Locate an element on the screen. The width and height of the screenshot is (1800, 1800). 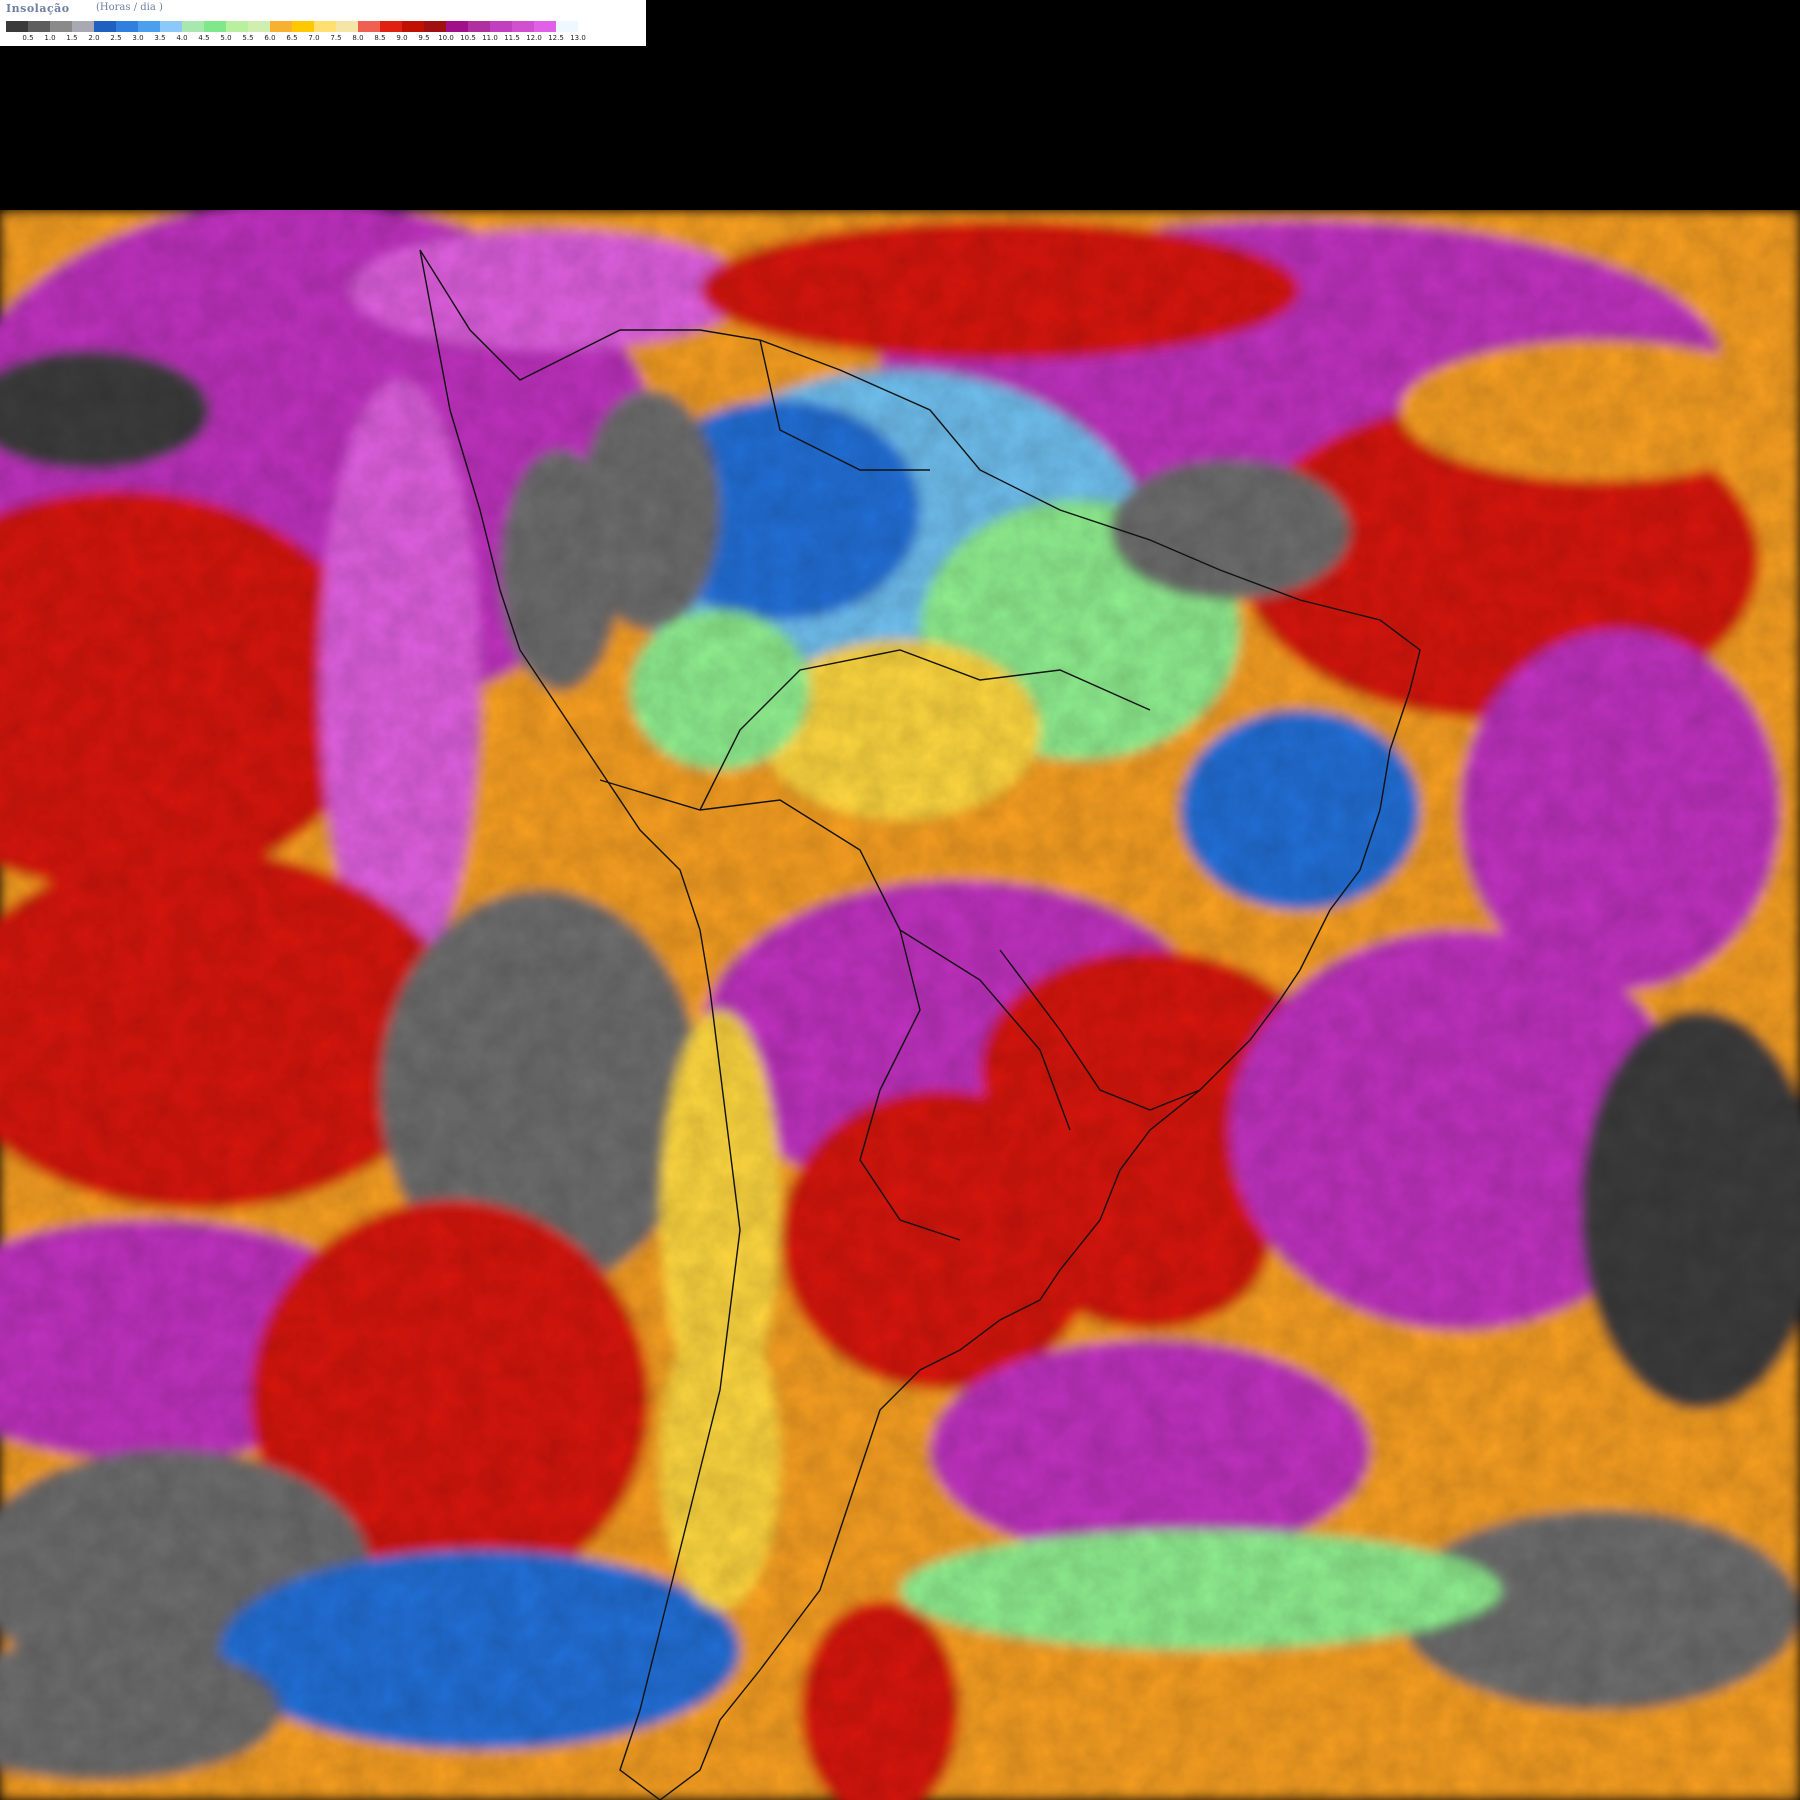
legend-tick: 1.5 is located at coordinates (72, 38).